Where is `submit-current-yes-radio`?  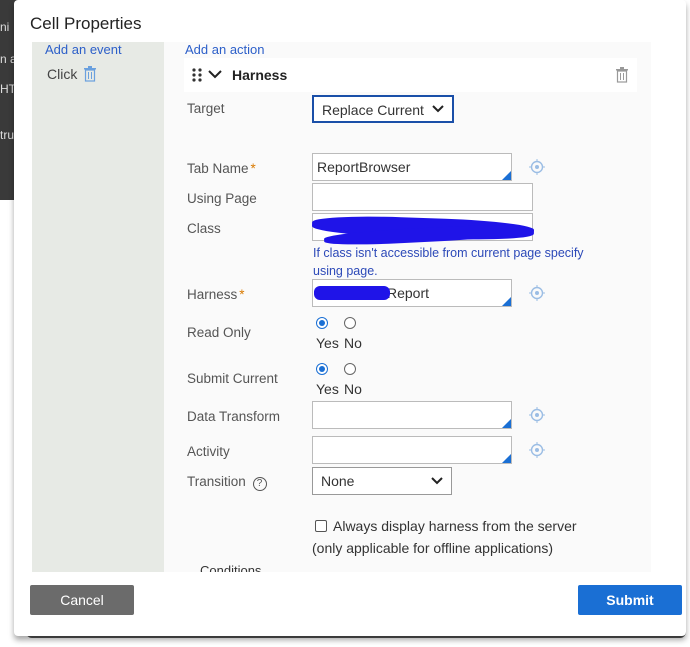
submit-current-yes-radio is located at coordinates (322, 369).